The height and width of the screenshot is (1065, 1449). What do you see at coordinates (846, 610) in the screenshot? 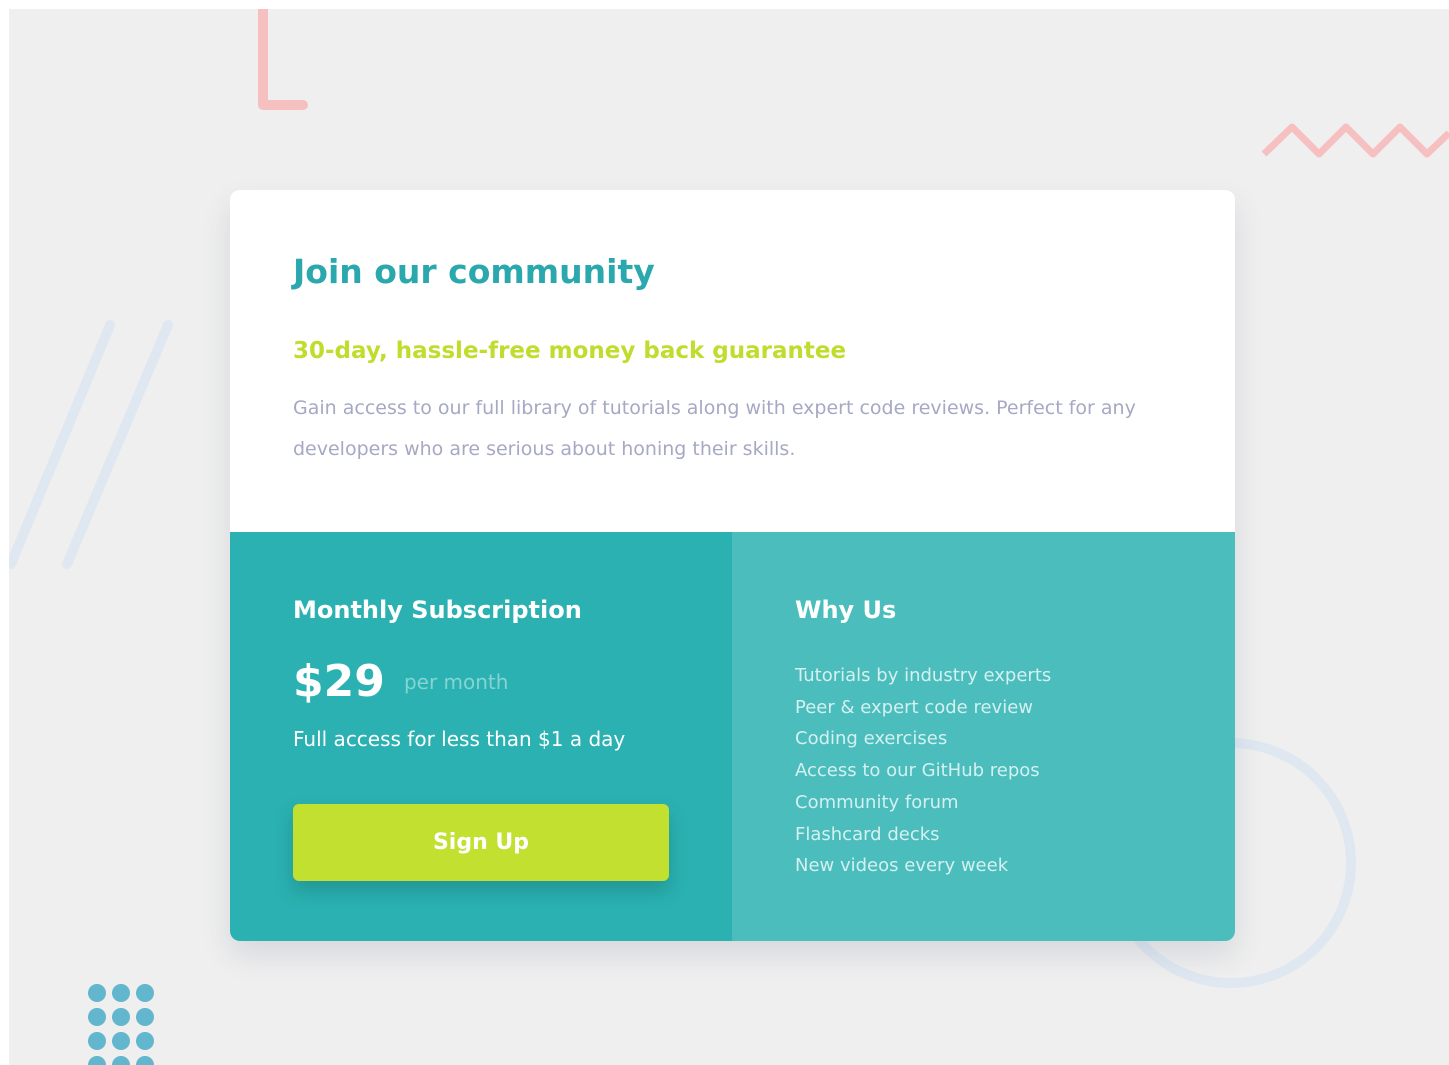
I see `why-us-title: Why Us` at bounding box center [846, 610].